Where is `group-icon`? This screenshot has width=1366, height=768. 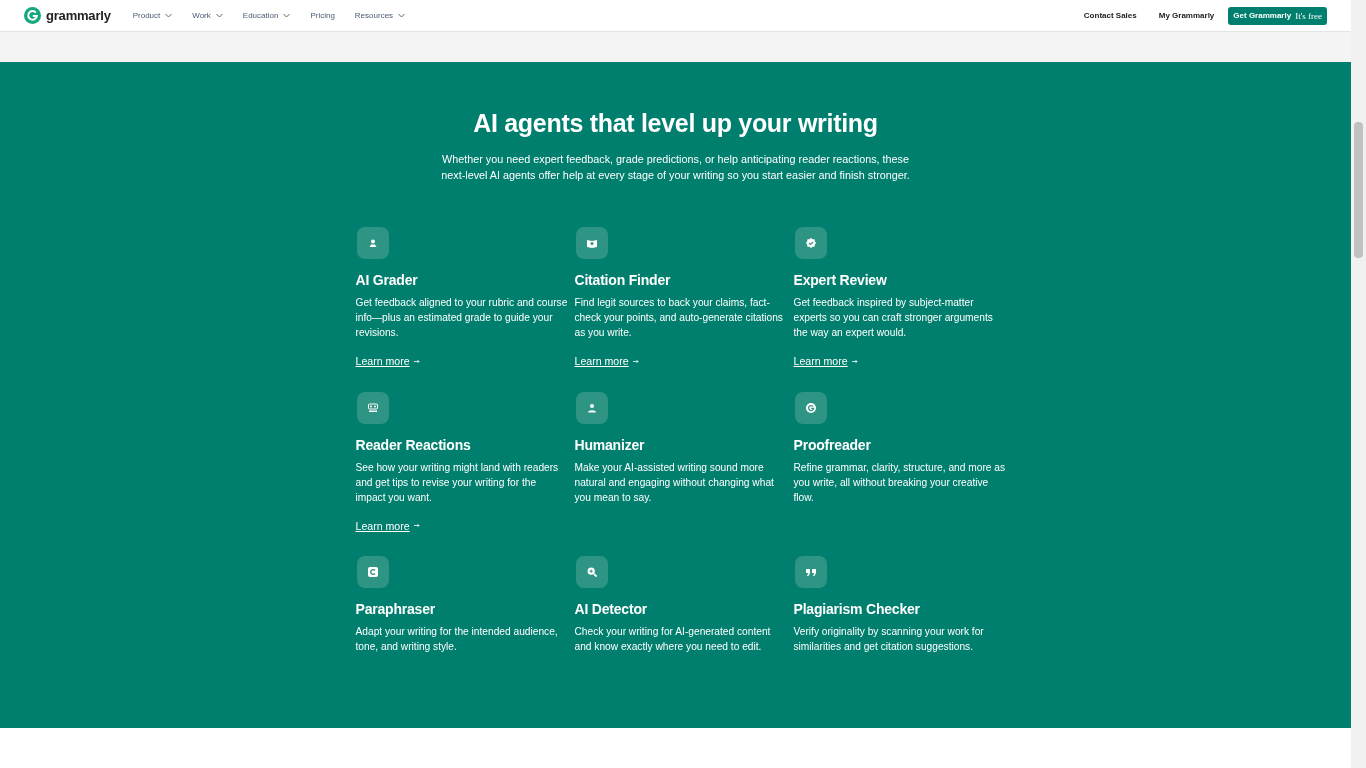 group-icon is located at coordinates (372, 407).